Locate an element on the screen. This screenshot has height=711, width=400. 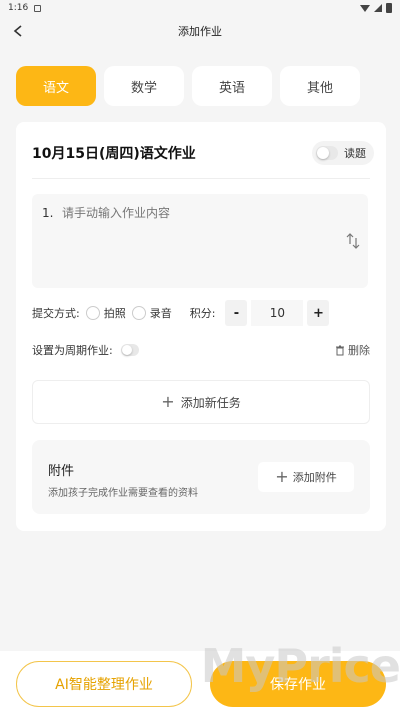
tab-chinese: 语文 is located at coordinates (56, 86).